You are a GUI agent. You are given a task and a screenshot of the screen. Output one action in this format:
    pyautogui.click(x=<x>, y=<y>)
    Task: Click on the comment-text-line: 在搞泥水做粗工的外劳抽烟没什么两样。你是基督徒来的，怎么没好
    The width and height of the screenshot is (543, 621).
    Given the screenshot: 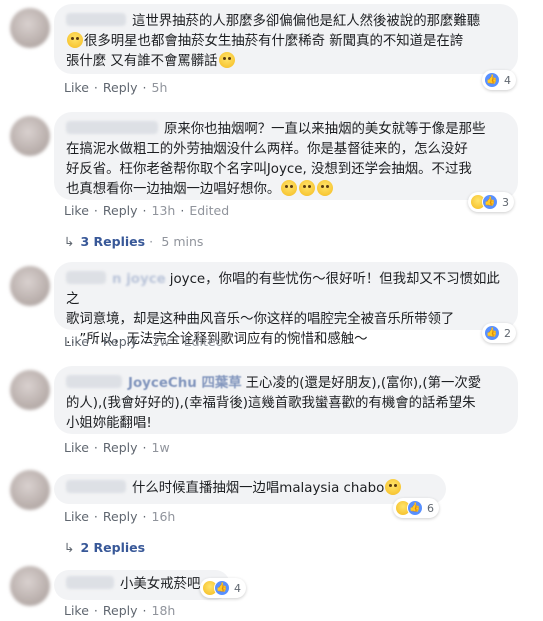 What is the action you would take?
    pyautogui.click(x=267, y=149)
    